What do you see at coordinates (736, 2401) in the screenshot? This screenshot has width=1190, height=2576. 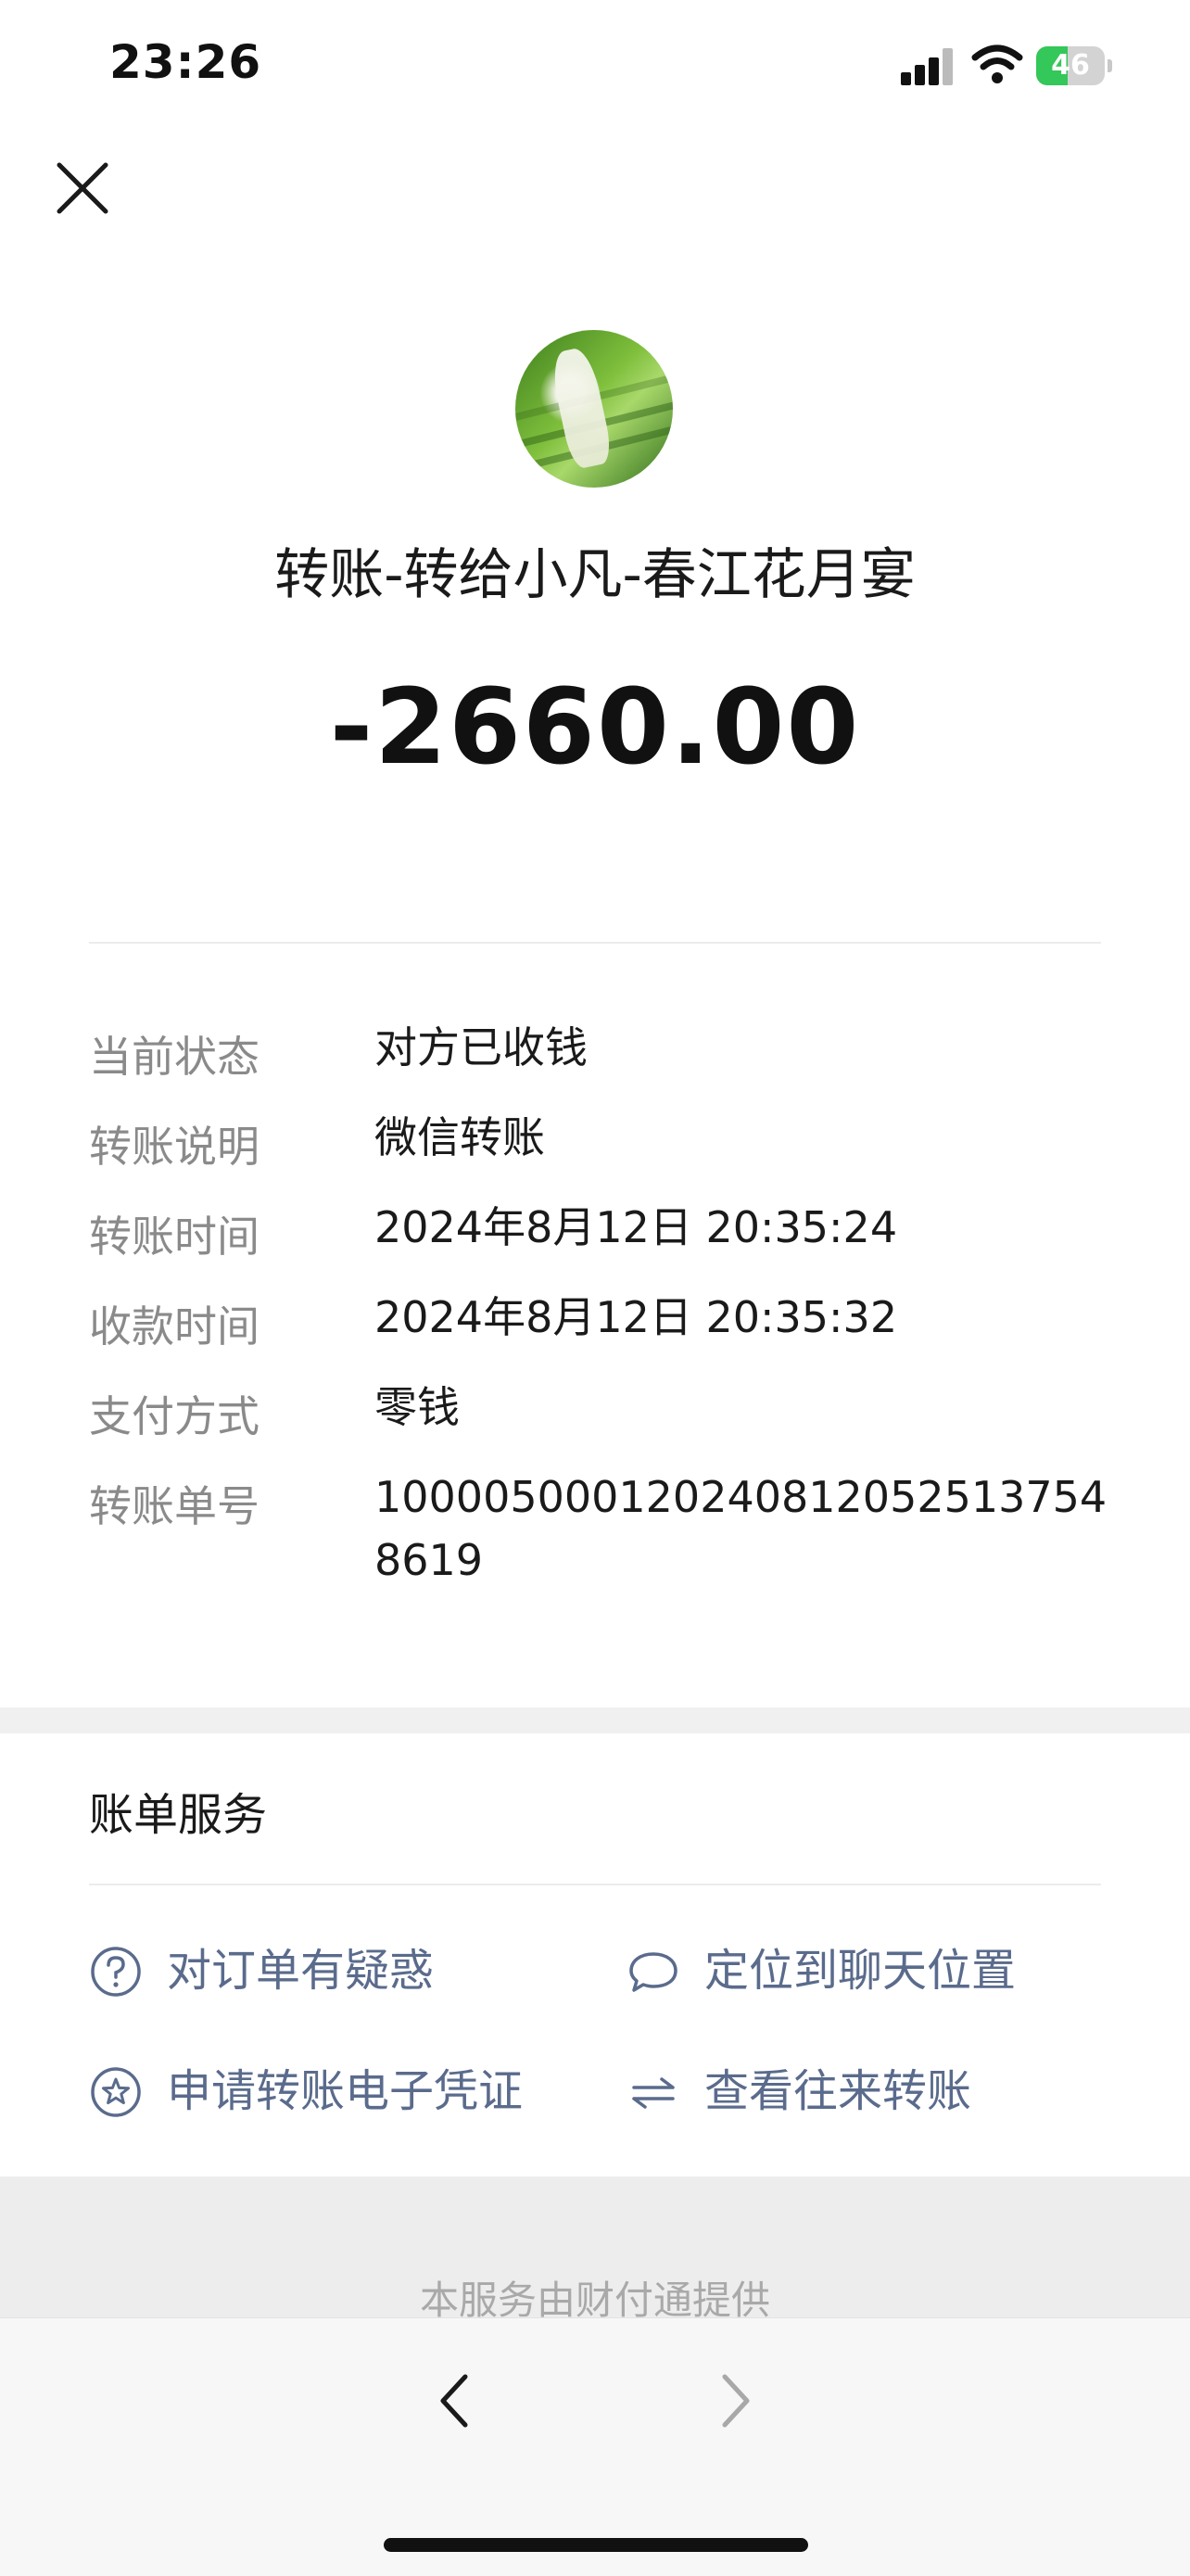 I see `chevron-right-icon` at bounding box center [736, 2401].